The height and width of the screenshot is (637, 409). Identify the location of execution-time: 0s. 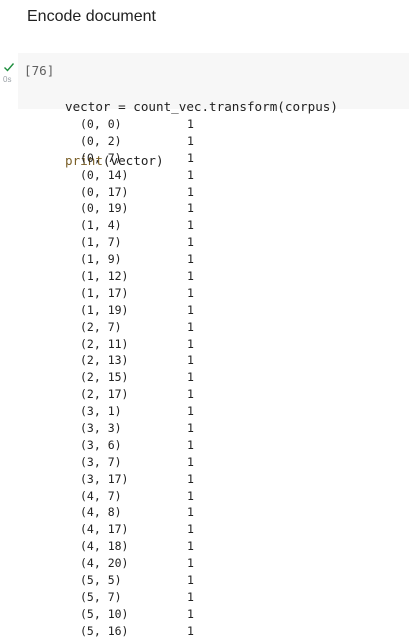
(7, 79).